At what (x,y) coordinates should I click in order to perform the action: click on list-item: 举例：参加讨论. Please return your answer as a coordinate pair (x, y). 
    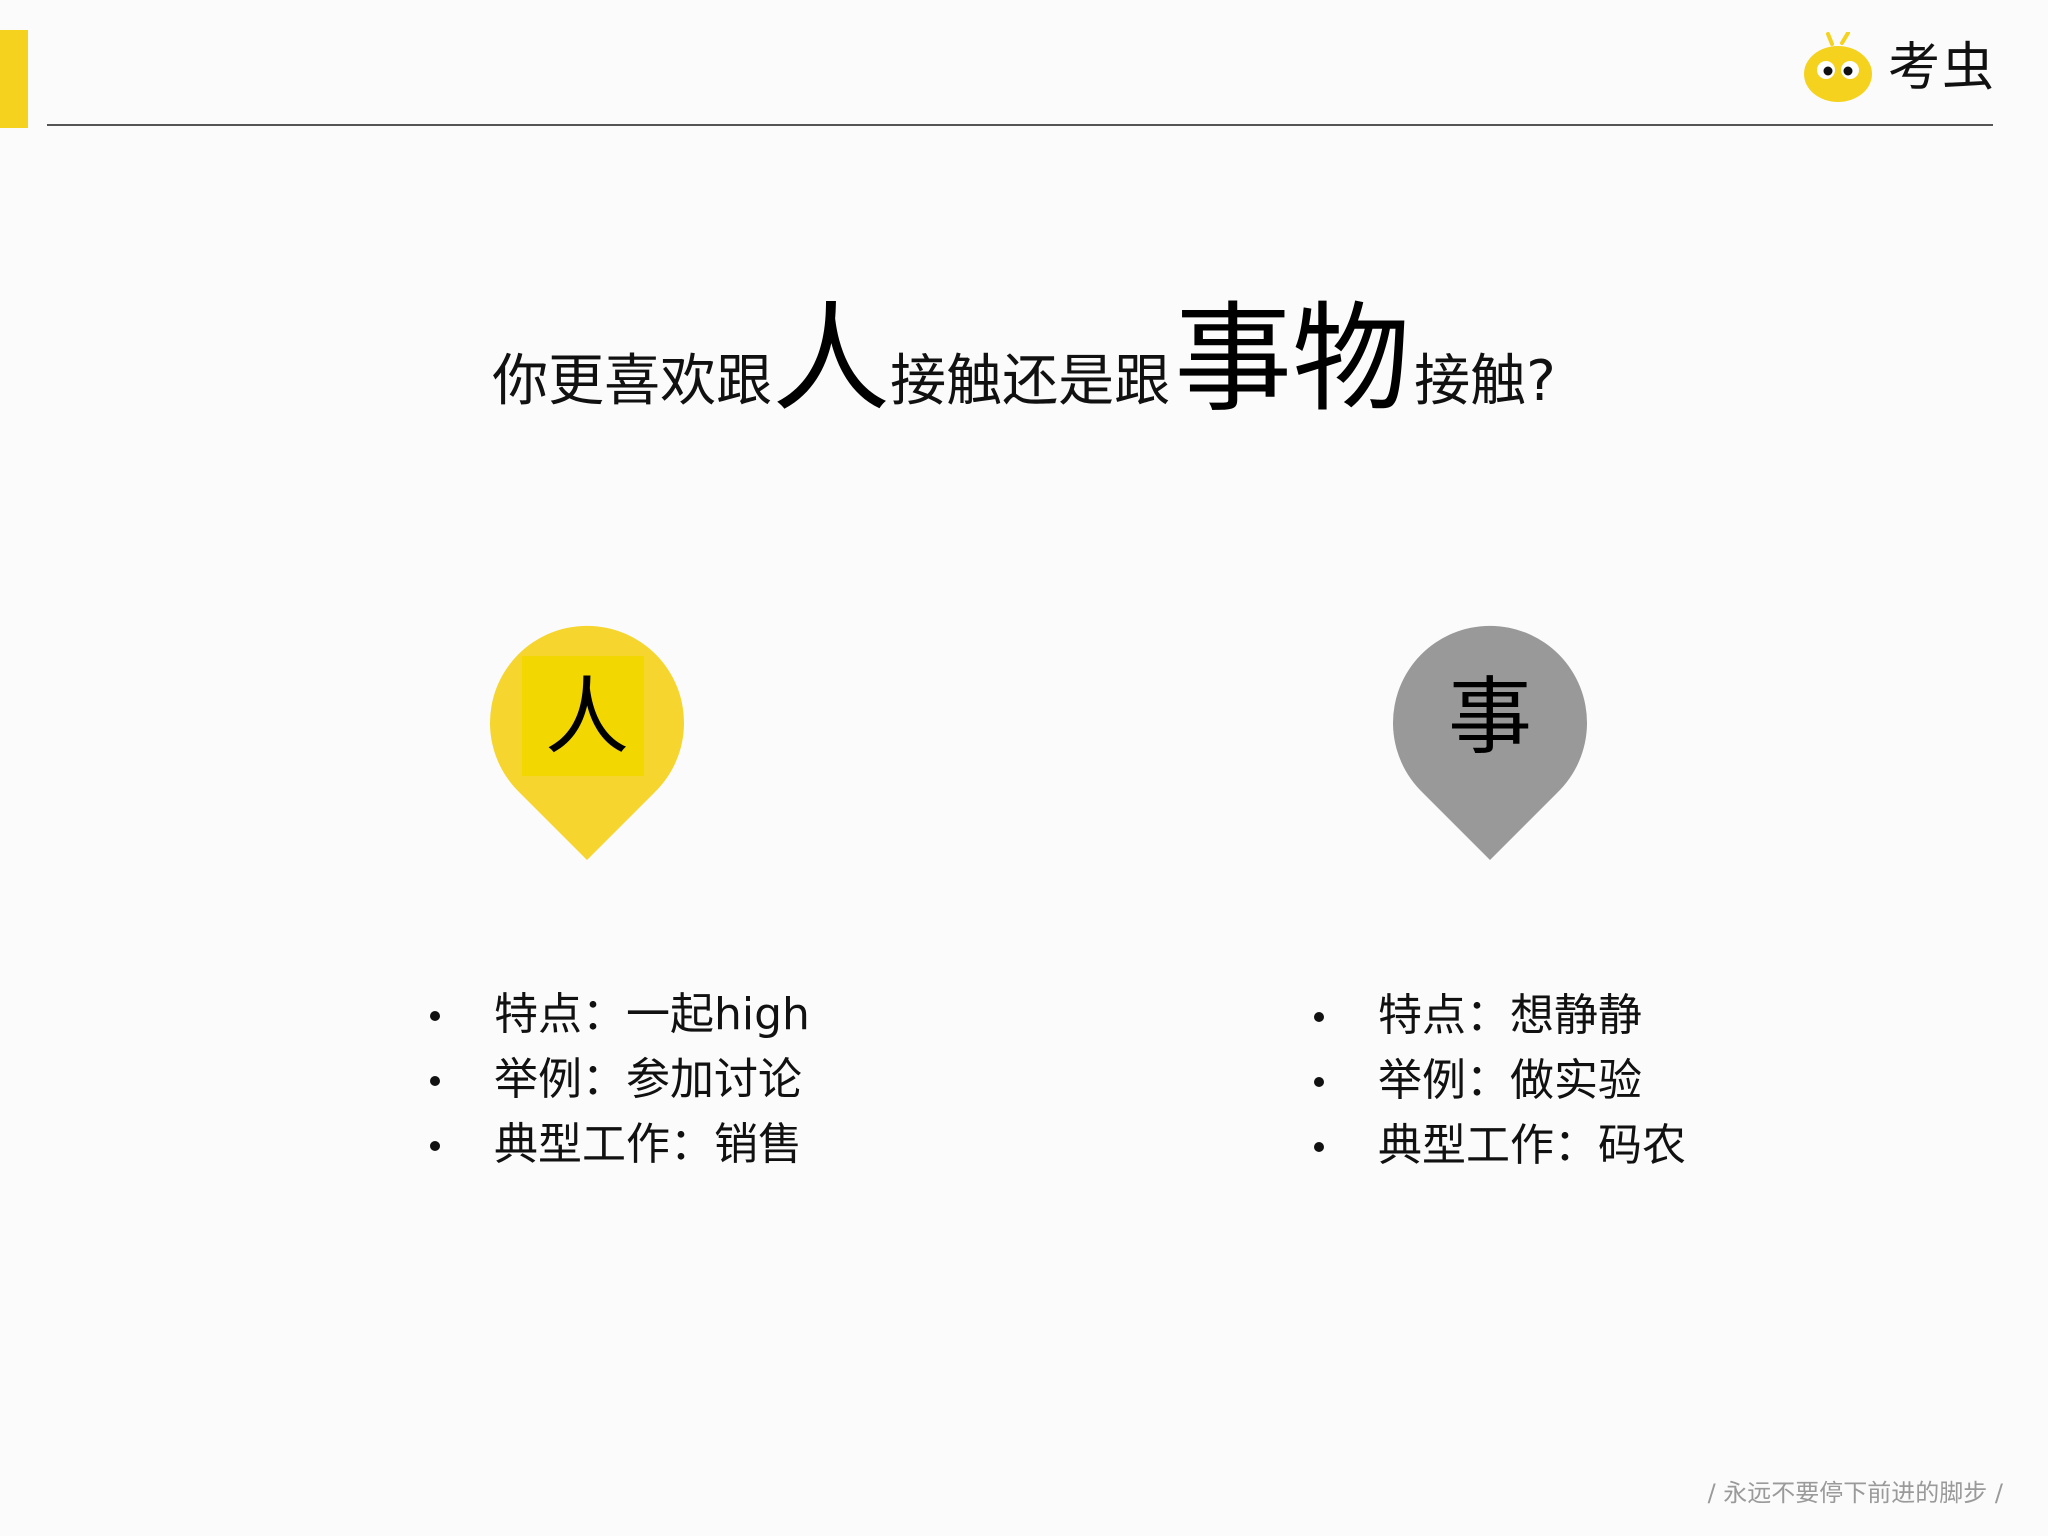
    Looking at the image, I should click on (620, 1079).